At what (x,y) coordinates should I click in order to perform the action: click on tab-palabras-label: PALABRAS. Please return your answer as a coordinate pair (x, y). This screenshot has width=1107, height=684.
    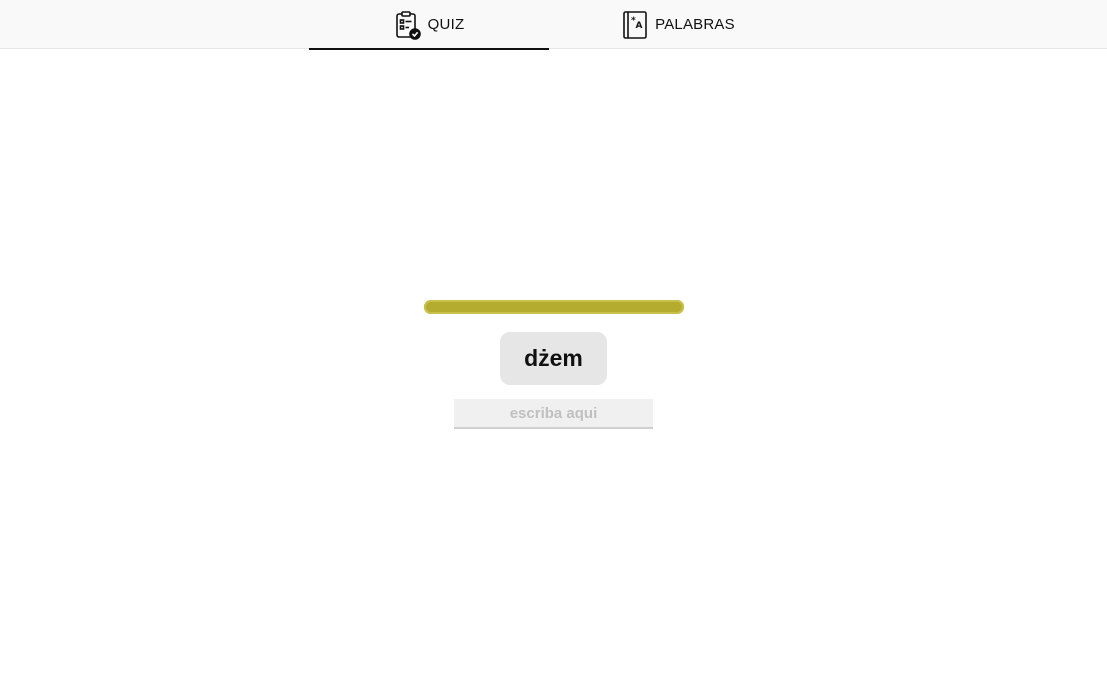
    Looking at the image, I should click on (695, 24).